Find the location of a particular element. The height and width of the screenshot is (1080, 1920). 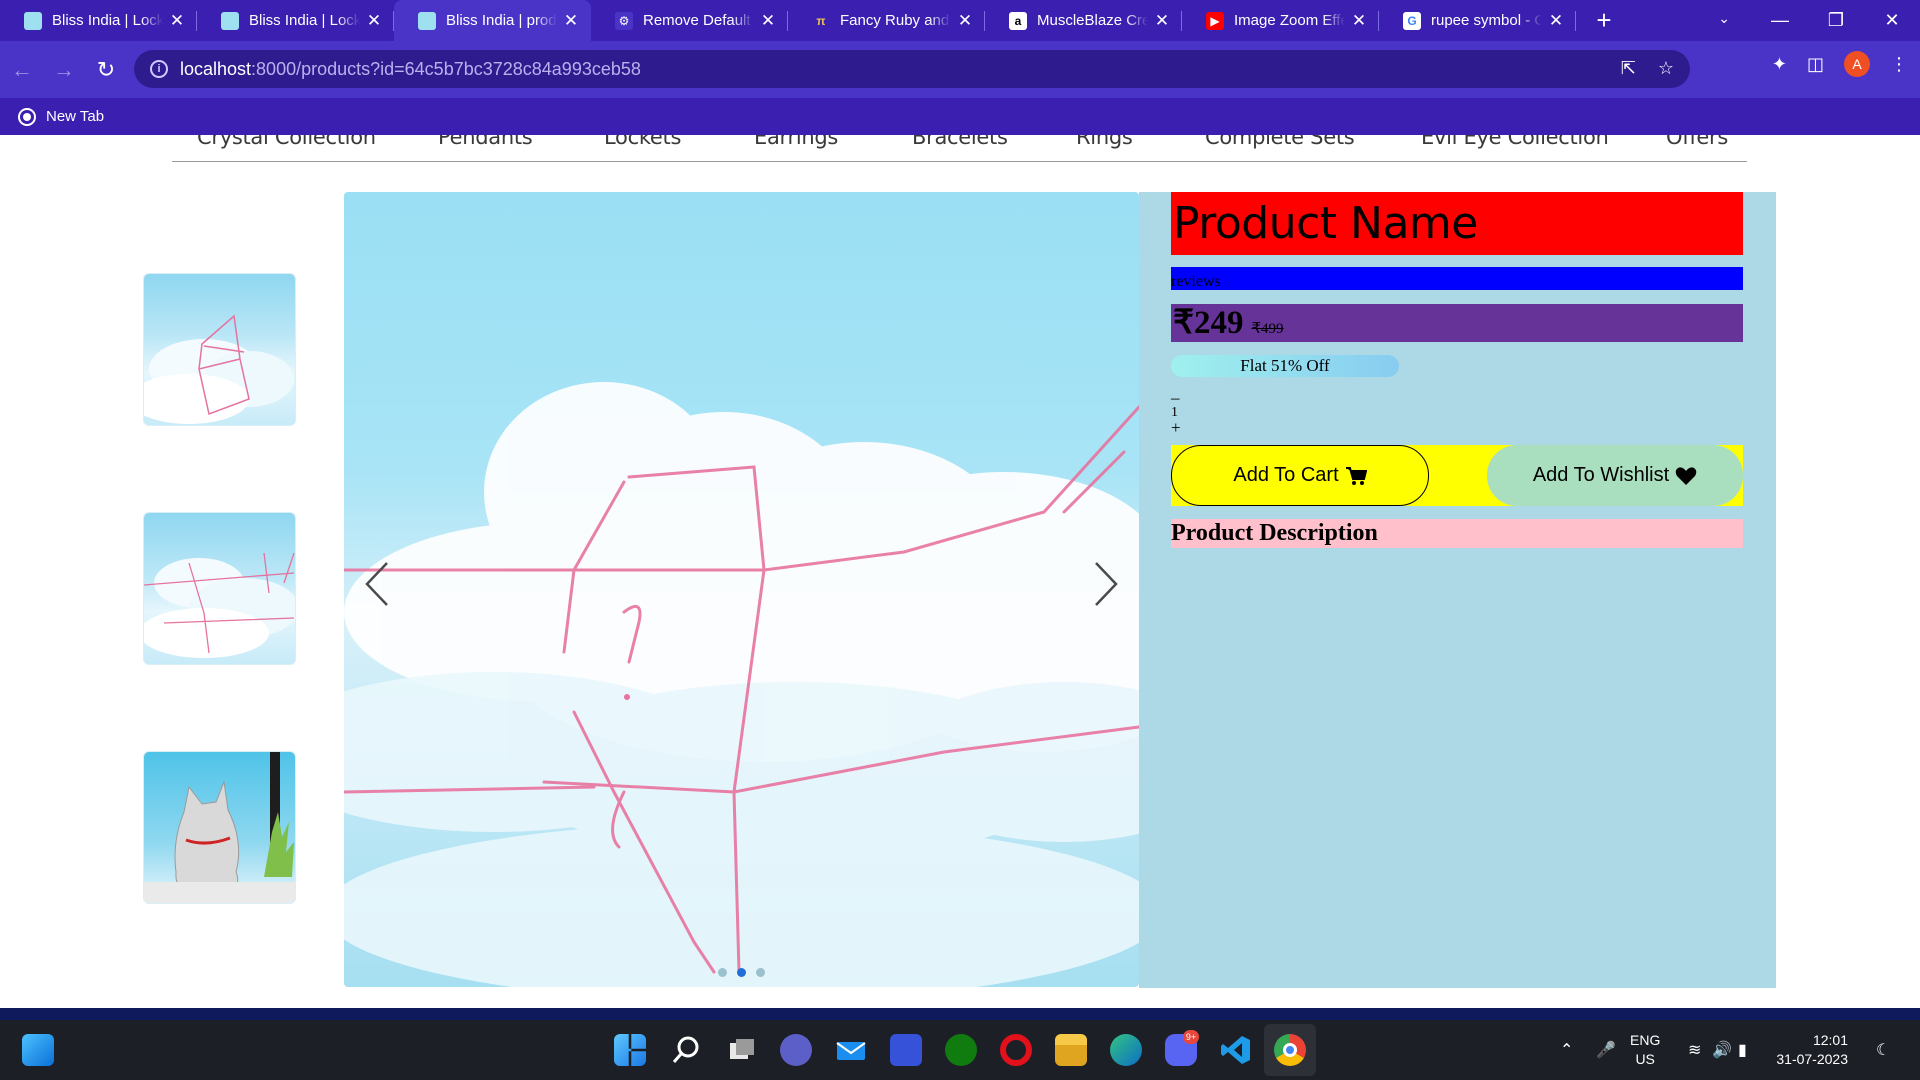

product-mrp: ₹499 is located at coordinates (1267, 329).